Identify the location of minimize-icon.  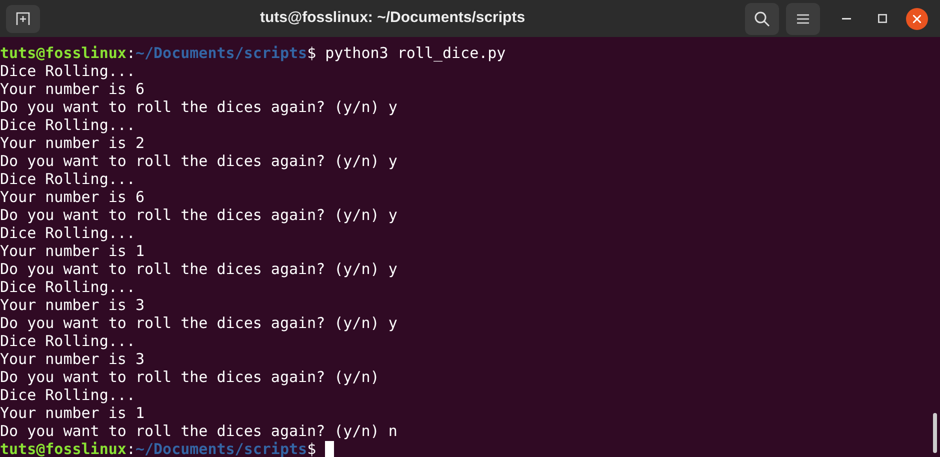
(846, 19).